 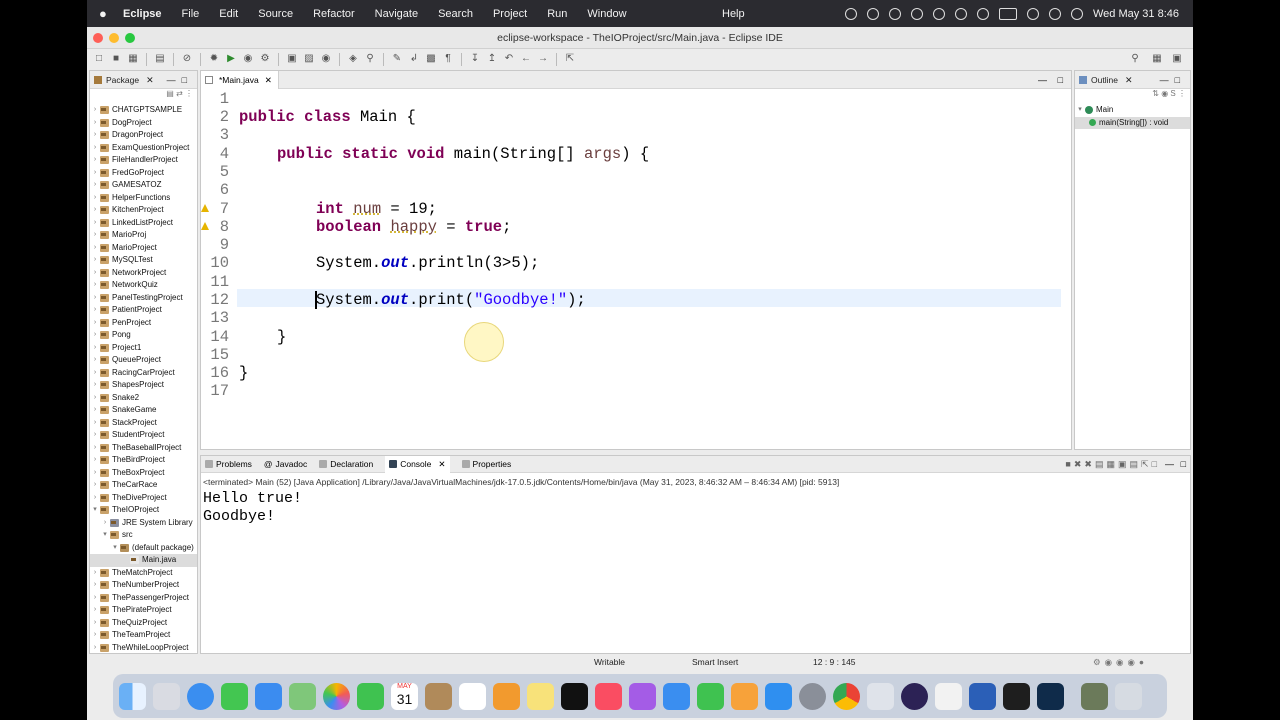 What do you see at coordinates (240, 80) in the screenshot?
I see `editor-tab-main-java: *Main.java ✕` at bounding box center [240, 80].